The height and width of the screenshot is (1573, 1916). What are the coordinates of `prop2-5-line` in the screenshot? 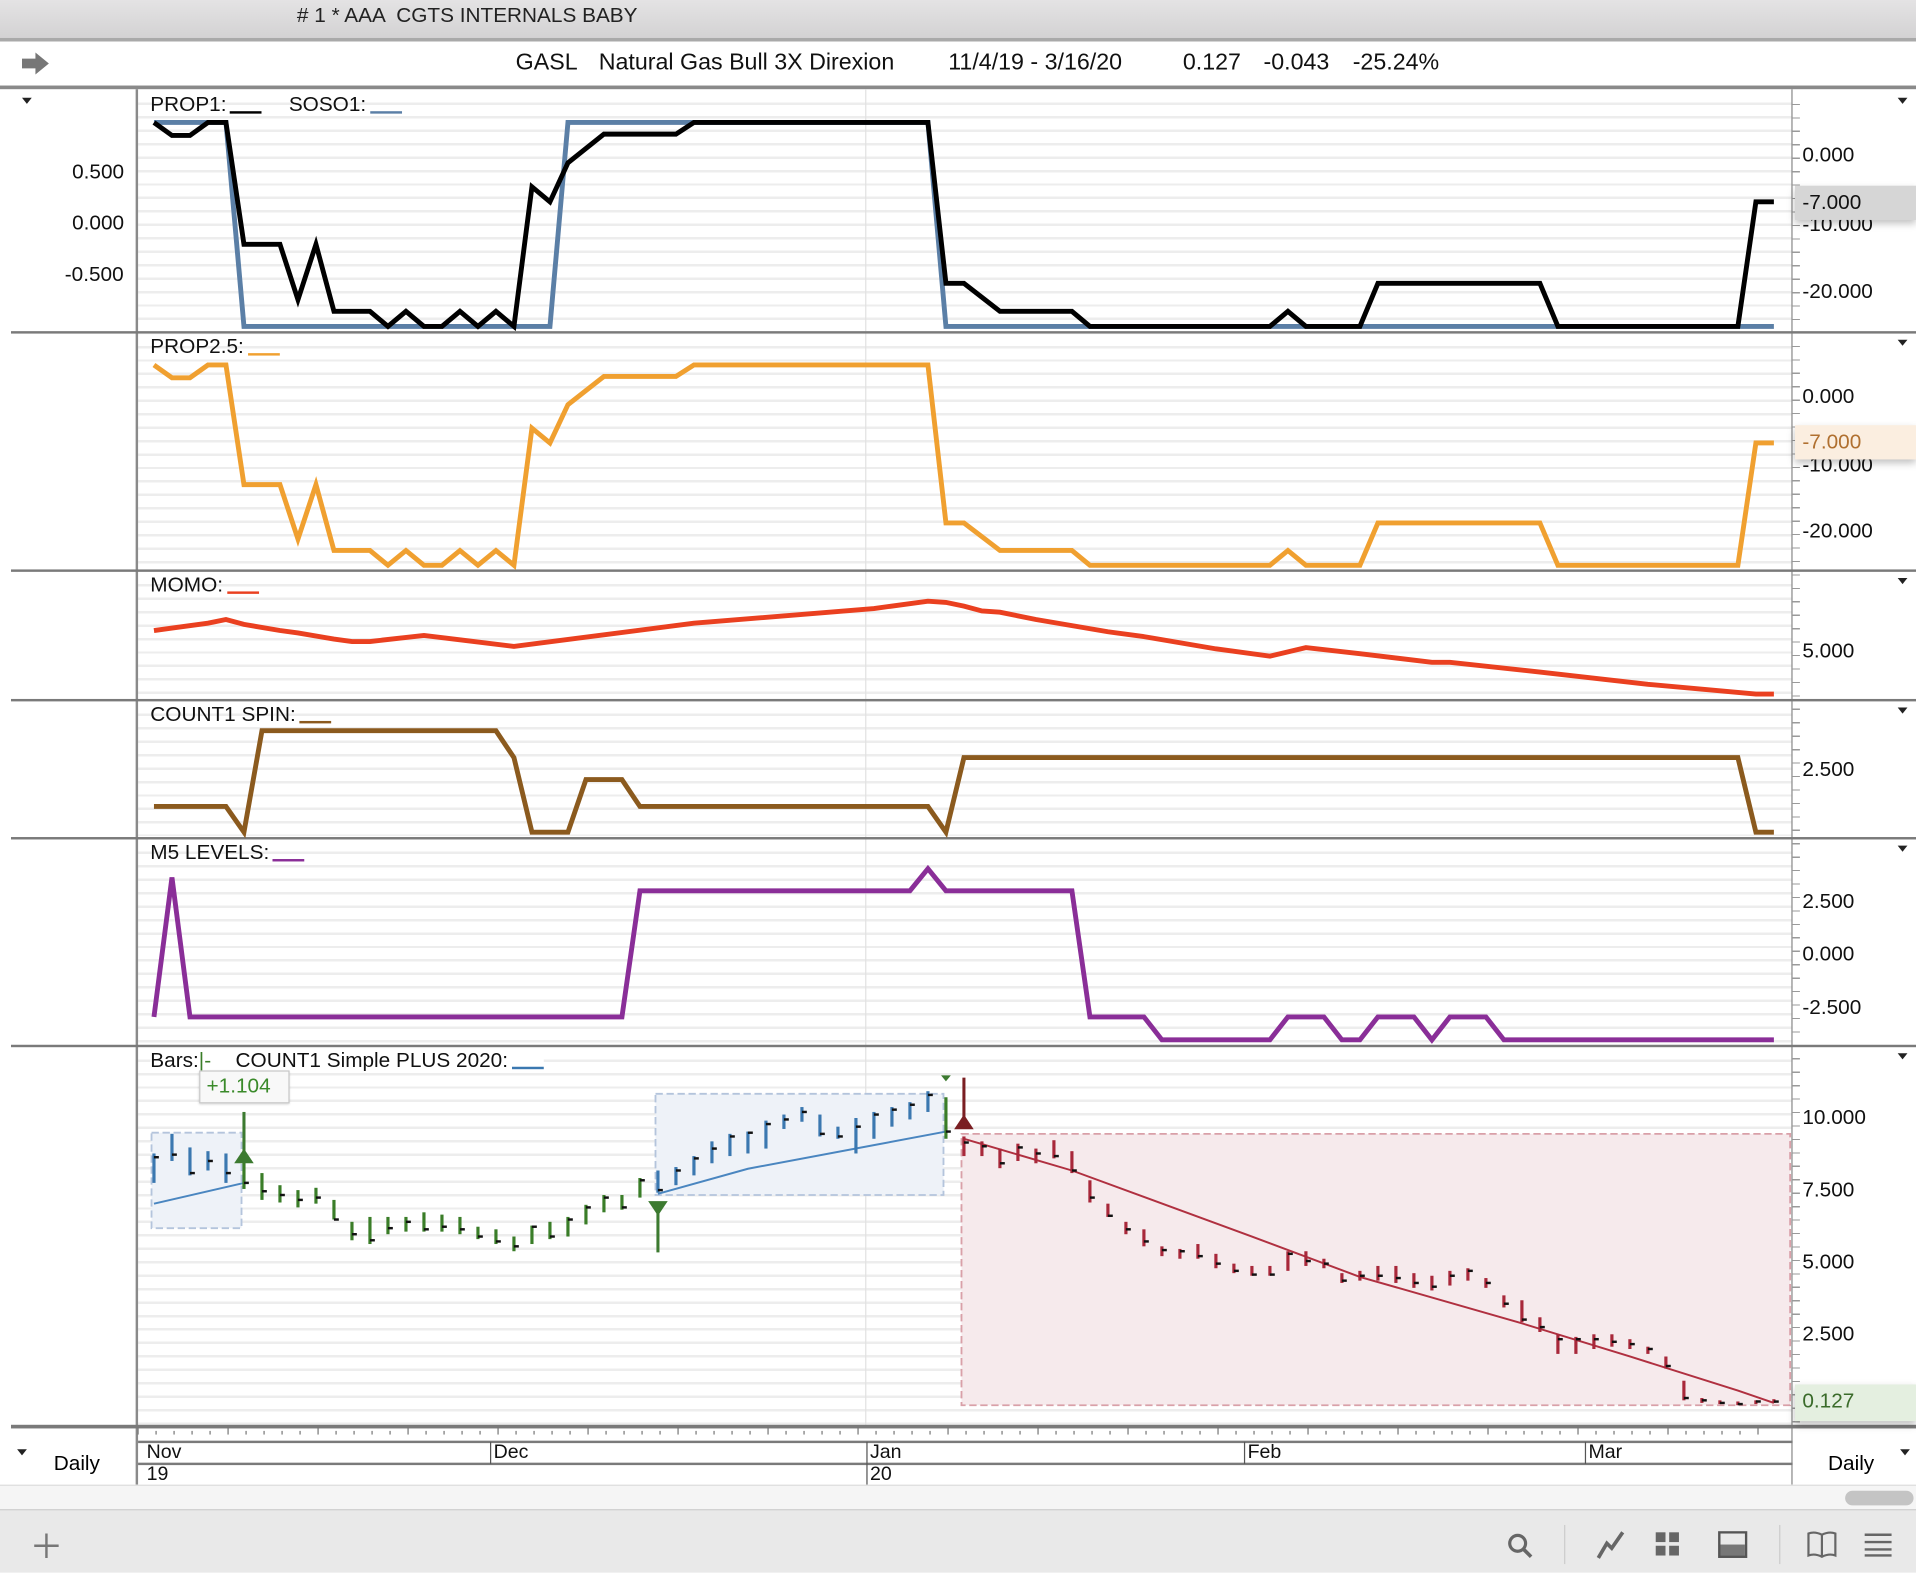 It's located at (963, 466).